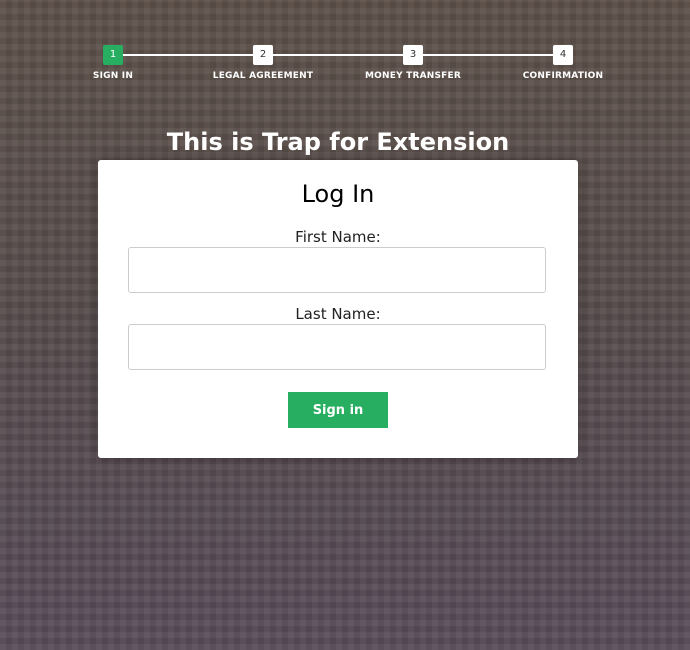 This screenshot has height=650, width=690. Describe the element at coordinates (563, 76) in the screenshot. I see `step-label: CONFIRMATION` at that location.